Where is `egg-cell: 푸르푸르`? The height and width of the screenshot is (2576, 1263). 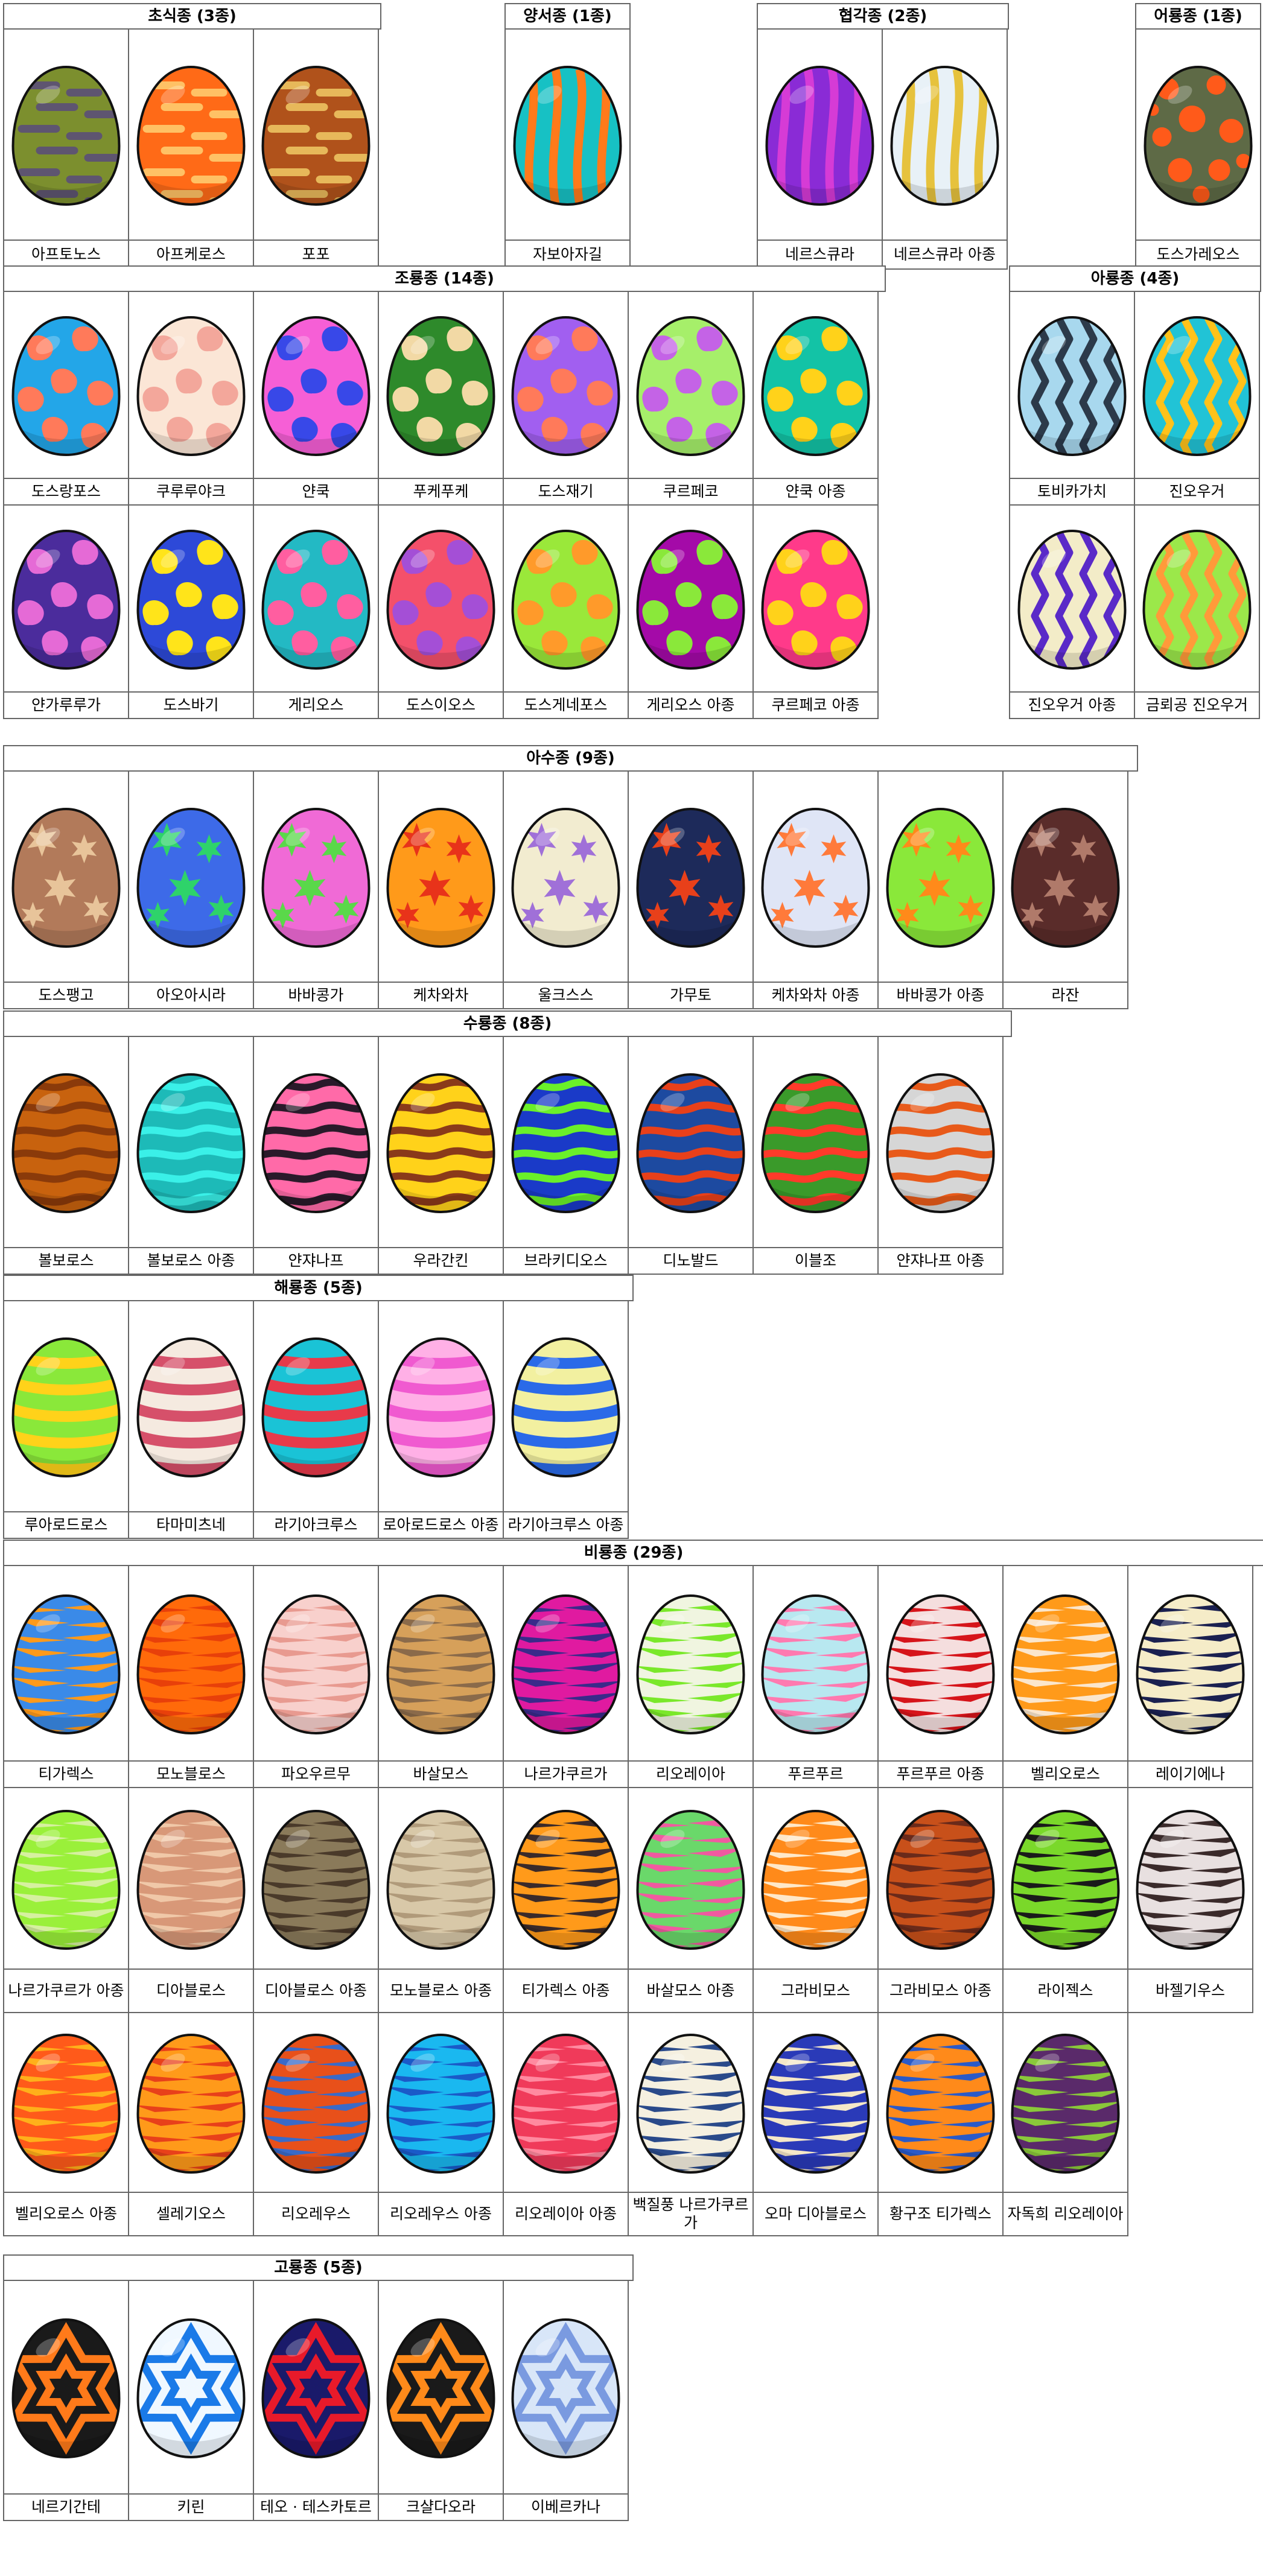
egg-cell: 푸르푸르 is located at coordinates (815, 1676).